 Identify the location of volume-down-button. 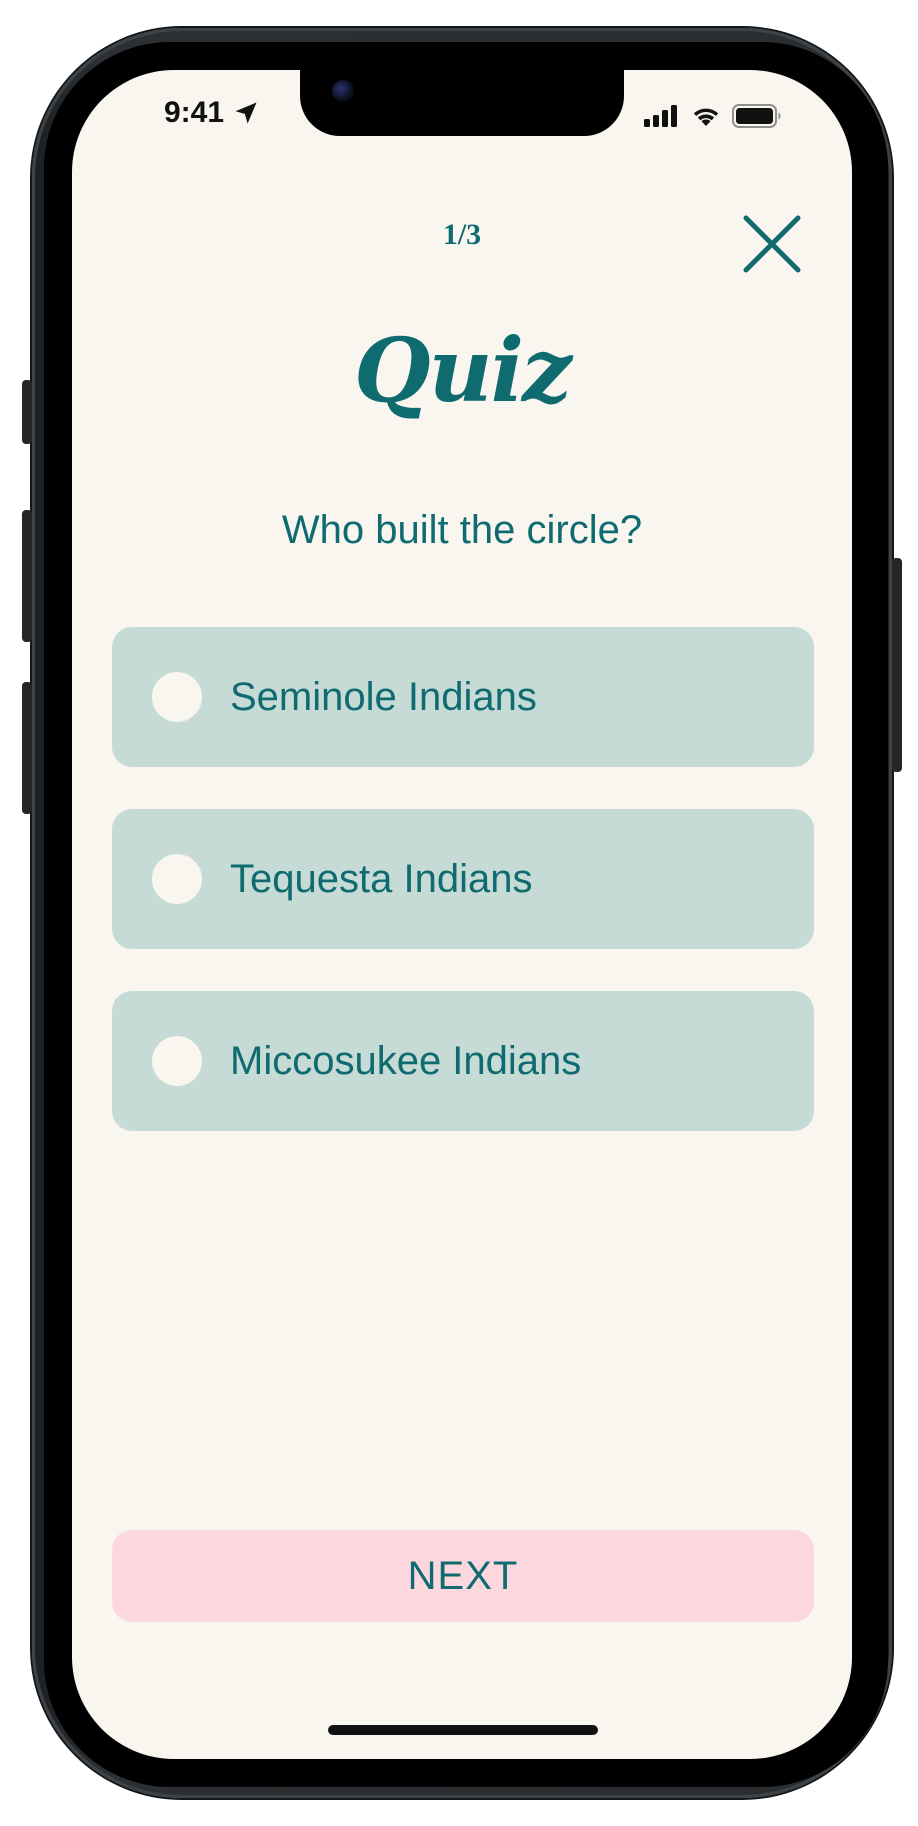
(27, 748).